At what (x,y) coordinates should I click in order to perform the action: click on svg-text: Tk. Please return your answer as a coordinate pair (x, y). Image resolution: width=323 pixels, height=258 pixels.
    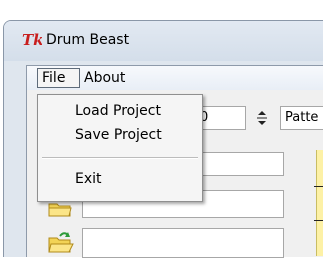
    Looking at the image, I should click on (32, 40).